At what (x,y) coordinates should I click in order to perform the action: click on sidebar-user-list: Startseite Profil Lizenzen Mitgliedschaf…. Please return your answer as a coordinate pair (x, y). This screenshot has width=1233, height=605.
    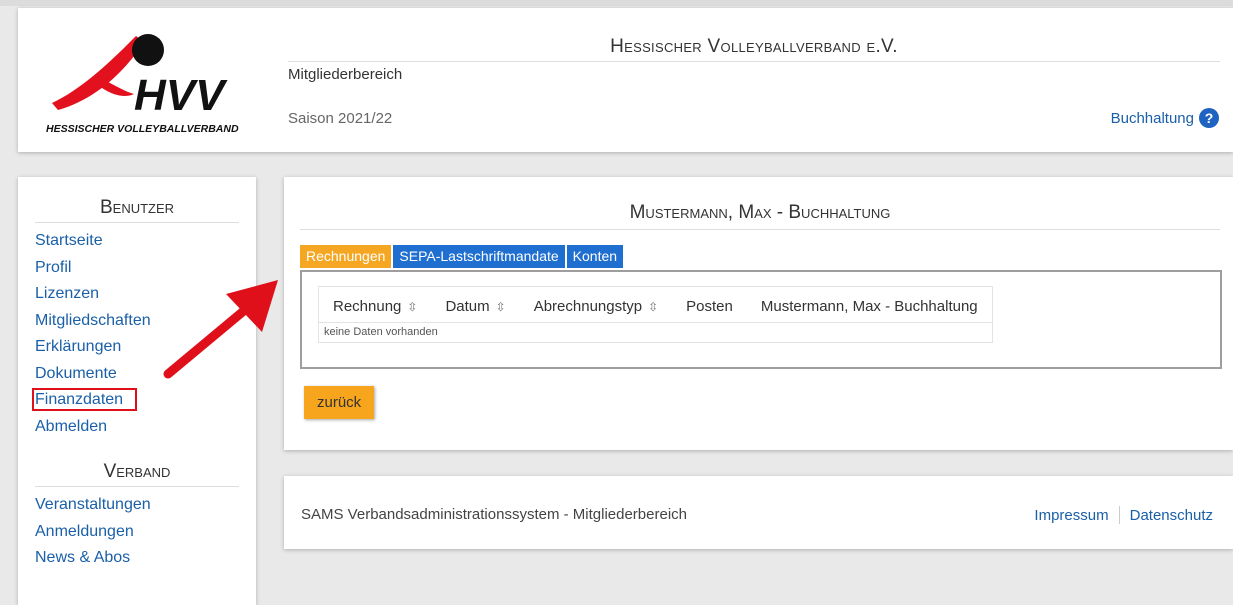
    Looking at the image, I should click on (91, 334).